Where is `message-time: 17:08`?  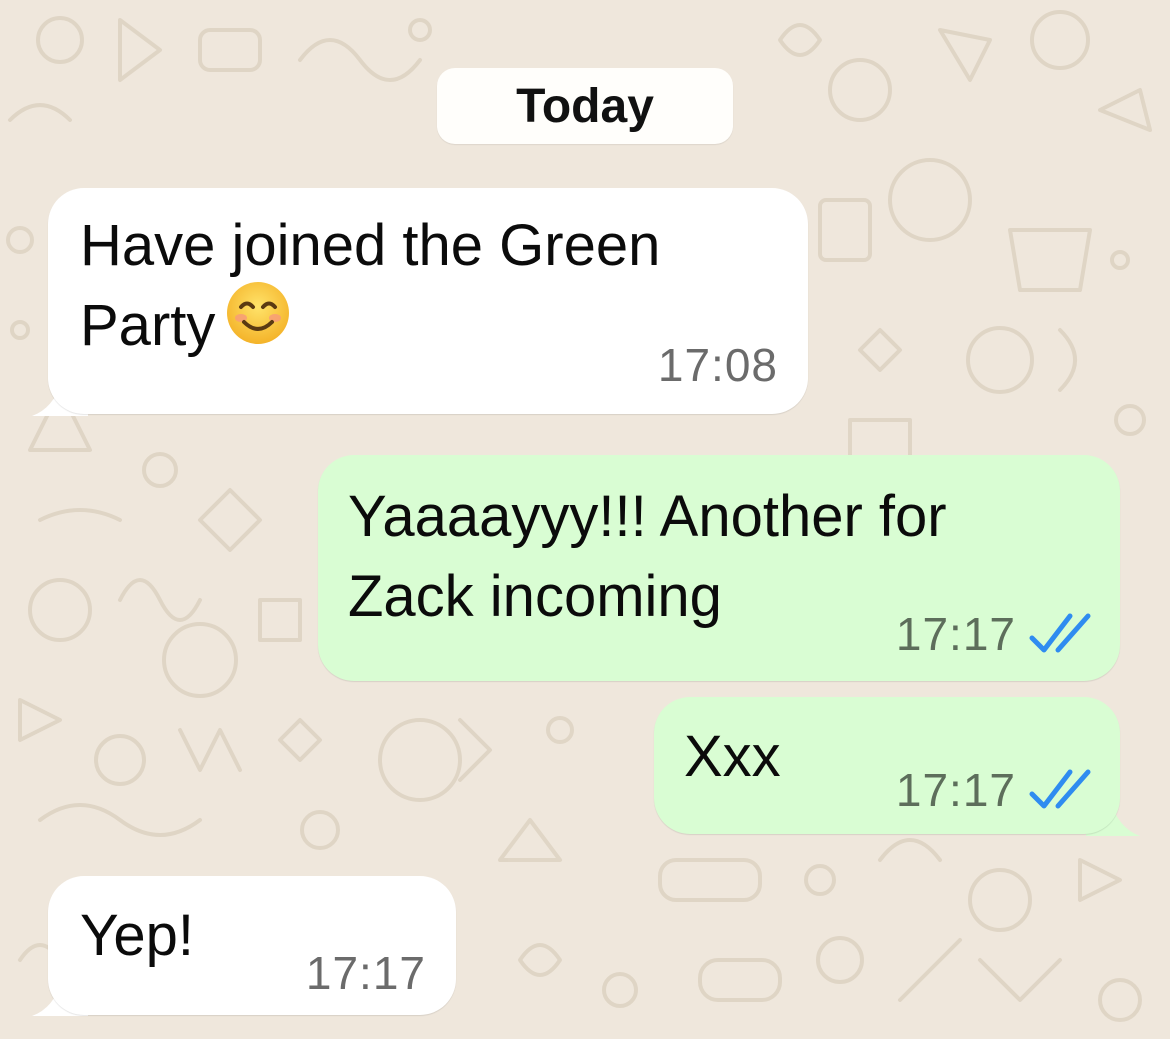 message-time: 17:08 is located at coordinates (717, 365).